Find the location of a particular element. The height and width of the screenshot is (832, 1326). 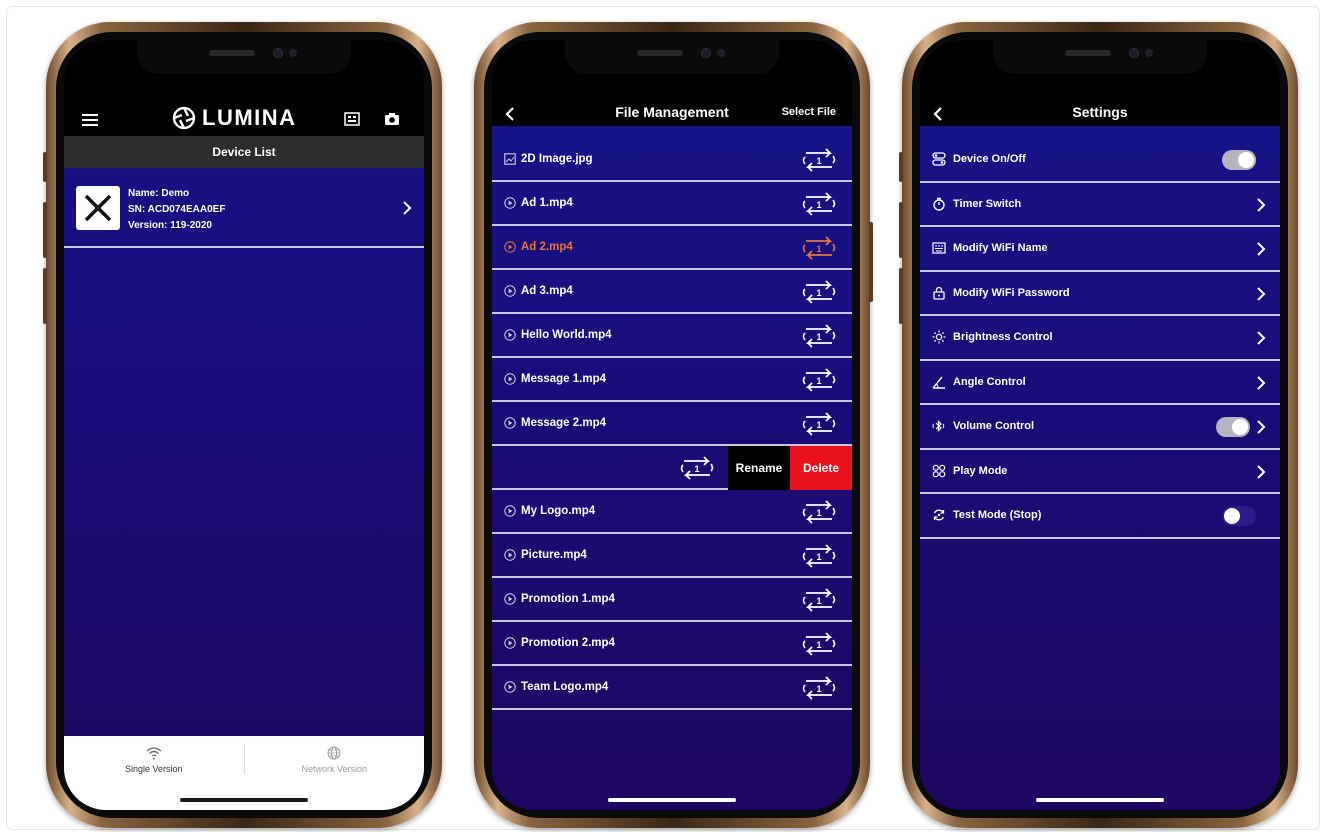

notch is located at coordinates (1100, 57).